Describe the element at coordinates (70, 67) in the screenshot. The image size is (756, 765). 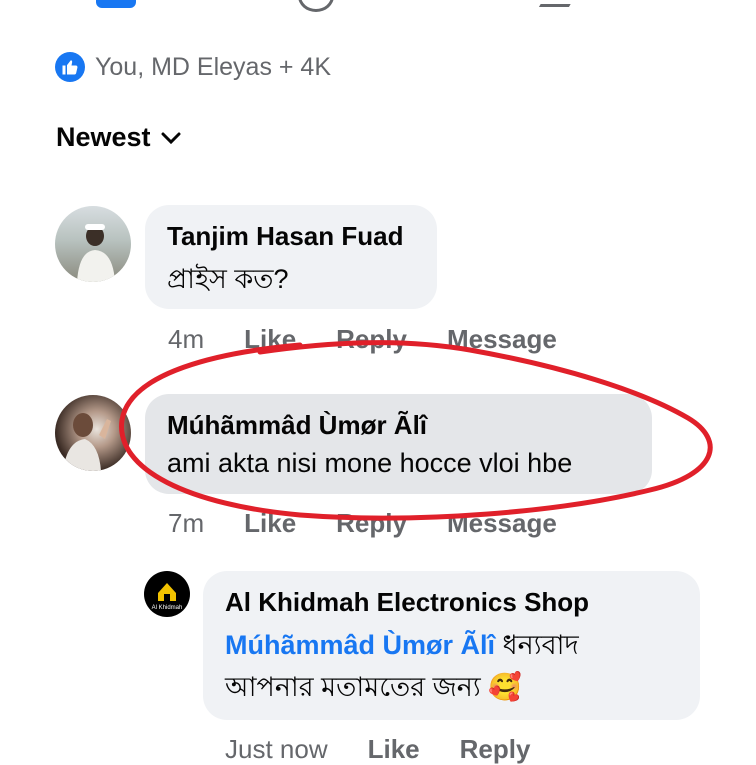
I see `like-icon` at that location.